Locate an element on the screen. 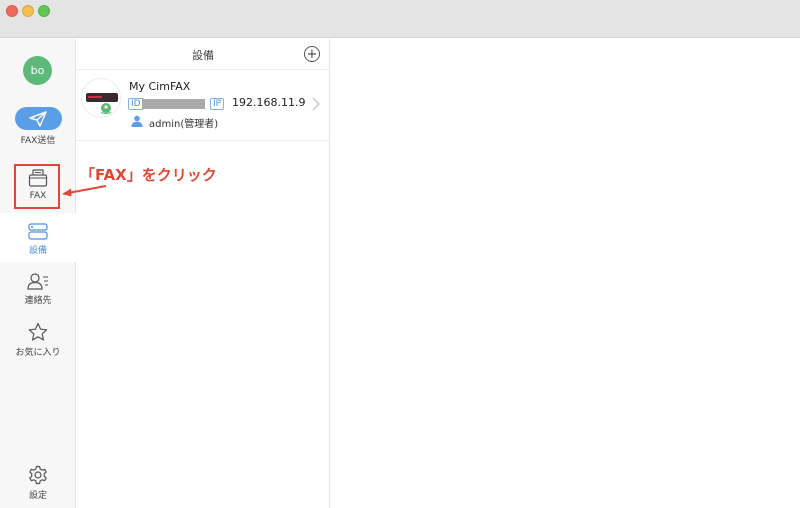 Image resolution: width=800 pixels, height=508 pixels. user-icon is located at coordinates (137, 121).